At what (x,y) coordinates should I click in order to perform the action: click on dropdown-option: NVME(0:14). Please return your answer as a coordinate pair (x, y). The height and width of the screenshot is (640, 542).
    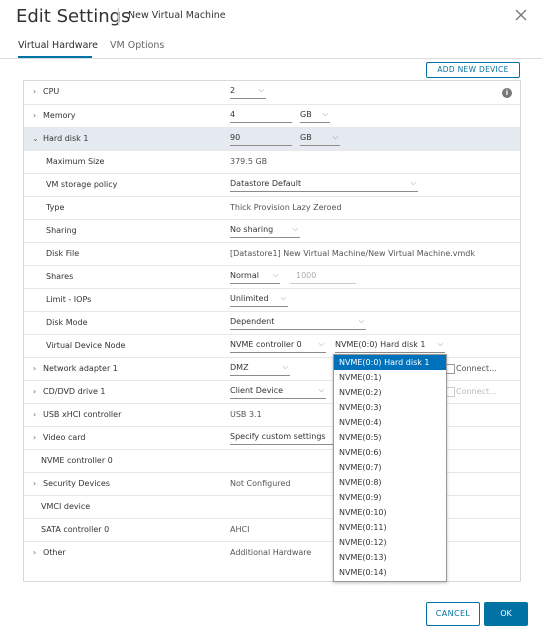
    Looking at the image, I should click on (390, 572).